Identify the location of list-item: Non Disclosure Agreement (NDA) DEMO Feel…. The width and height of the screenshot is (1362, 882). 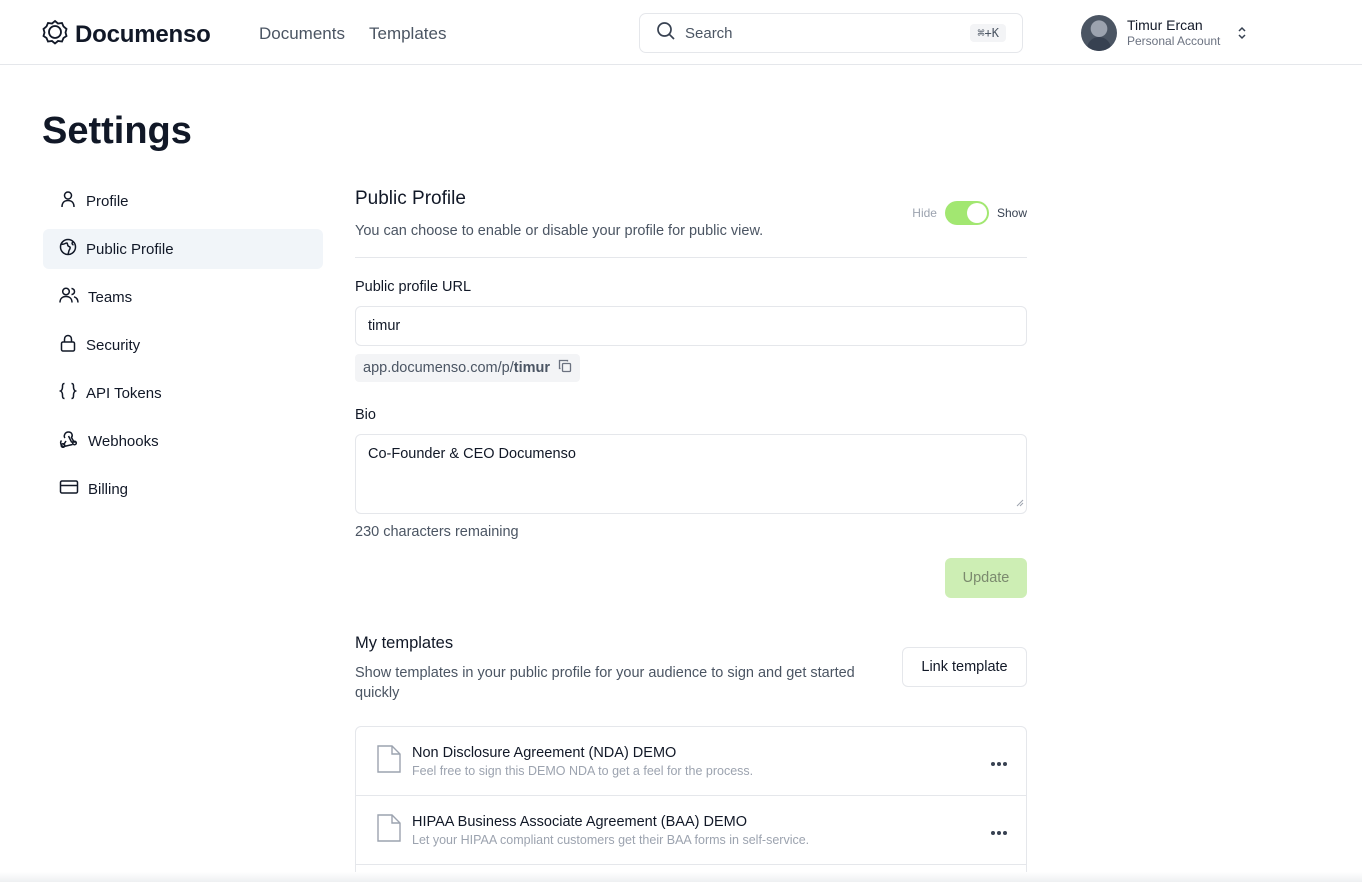
(691, 761).